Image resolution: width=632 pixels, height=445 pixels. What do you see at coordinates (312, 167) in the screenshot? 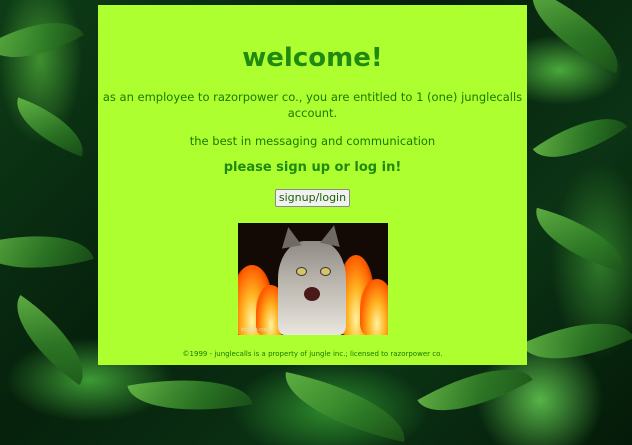
I see `cta-text: please sign up or log in!` at bounding box center [312, 167].